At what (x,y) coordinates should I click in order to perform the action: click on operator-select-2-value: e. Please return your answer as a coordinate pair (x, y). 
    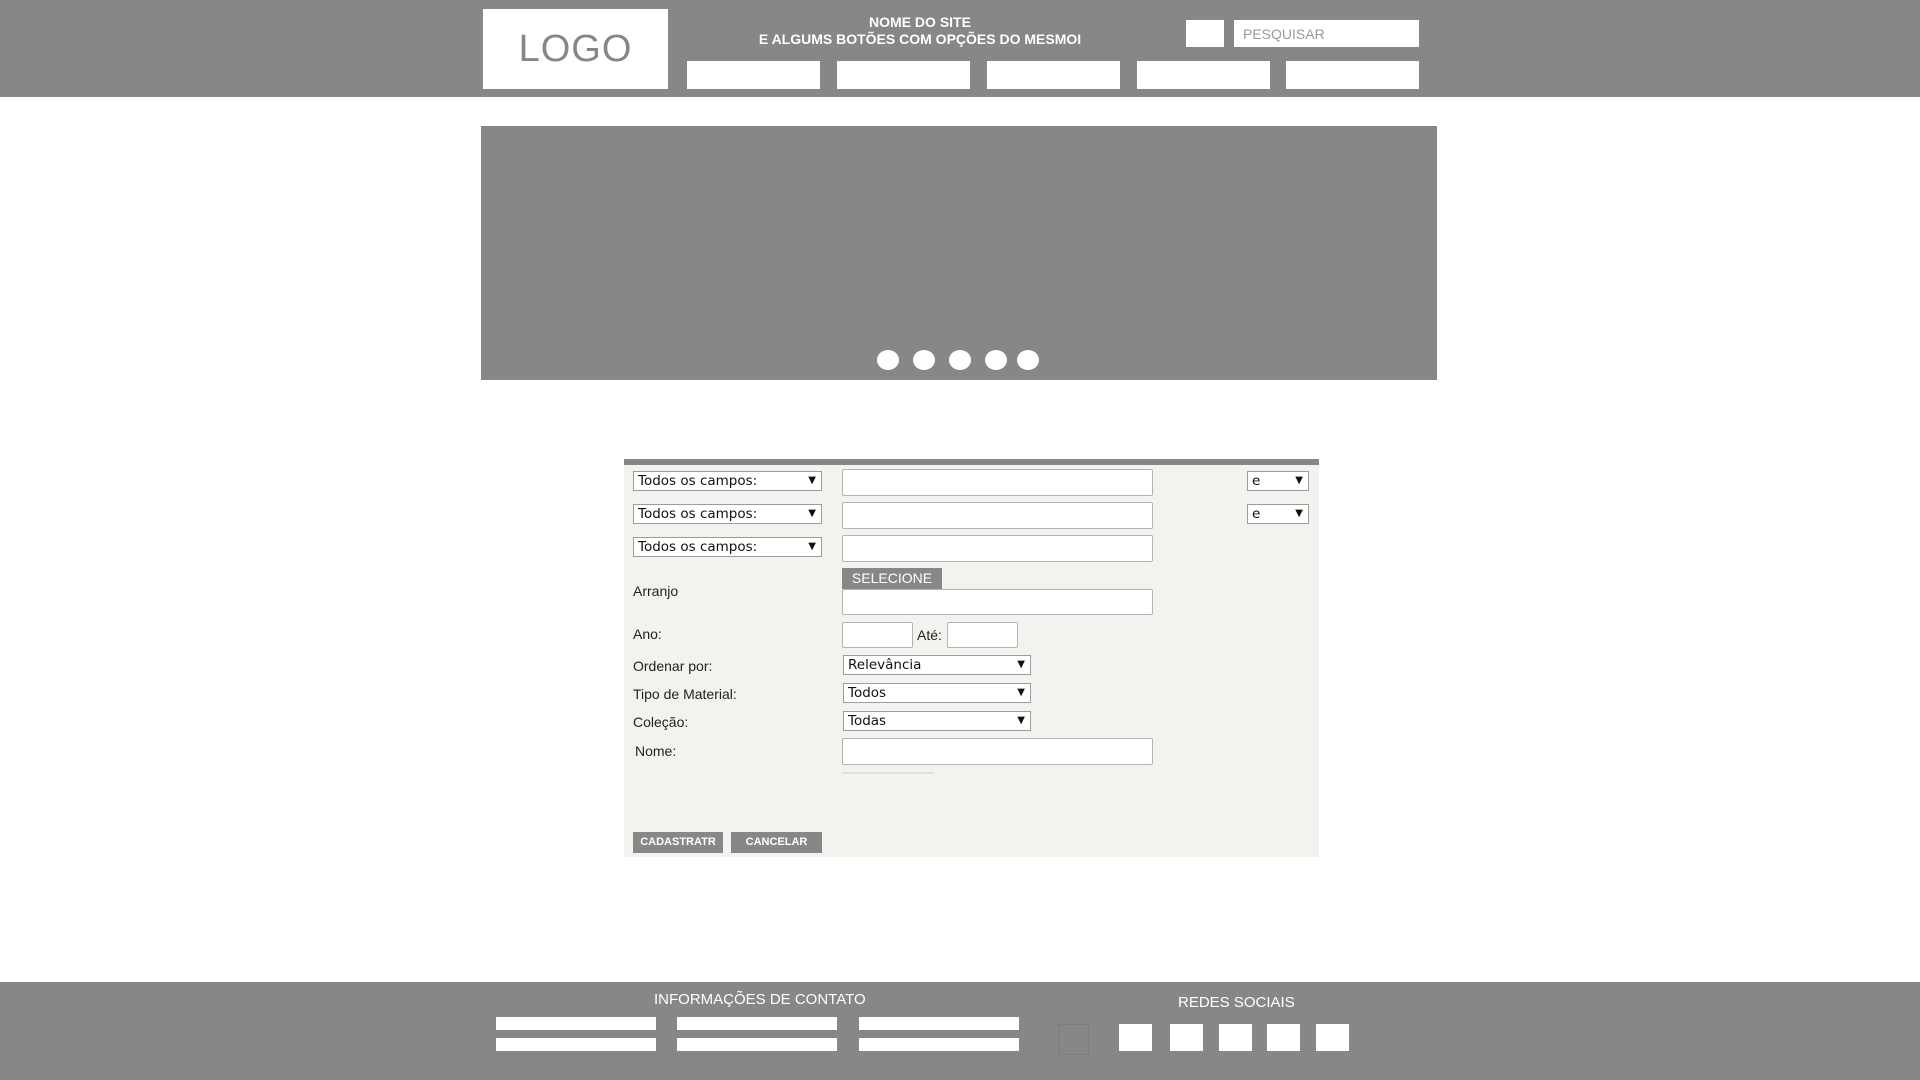
    Looking at the image, I should click on (1256, 514).